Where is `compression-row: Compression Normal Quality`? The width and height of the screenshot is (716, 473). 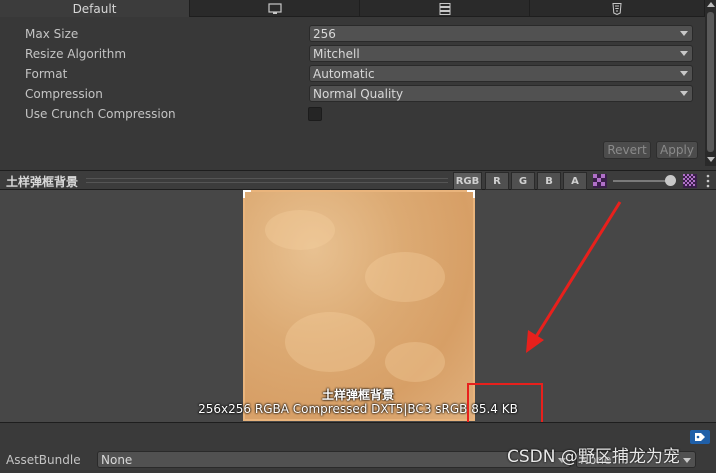 compression-row: Compression Normal Quality is located at coordinates (352, 94).